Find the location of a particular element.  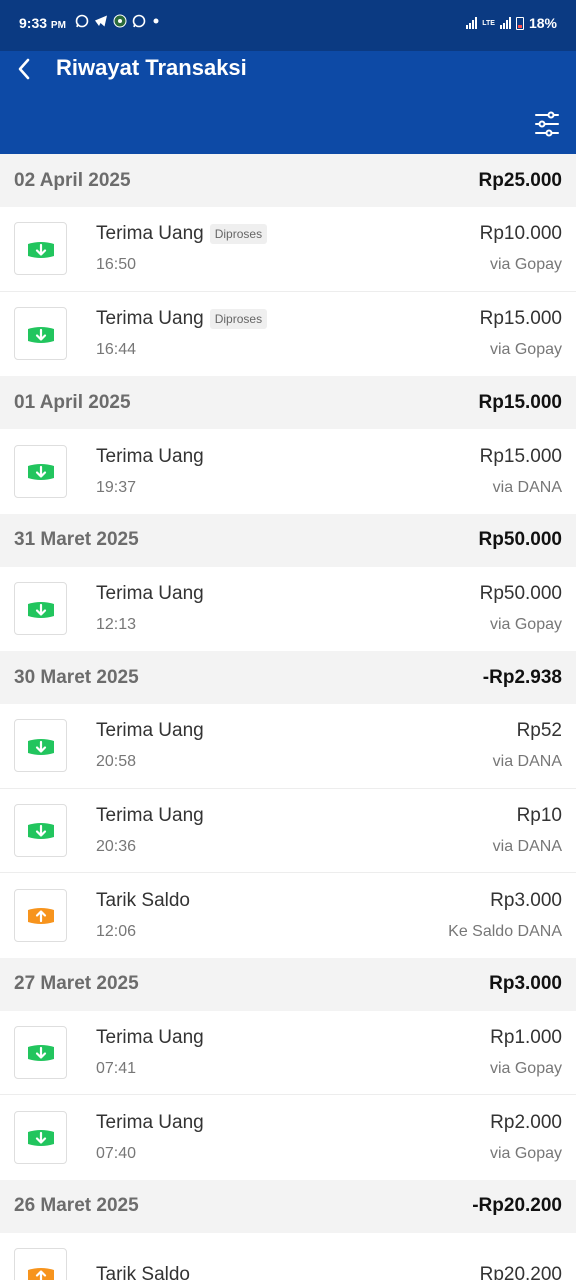

transaction-row: Tarik Saldo Rp20.200 is located at coordinates (288, 1256).